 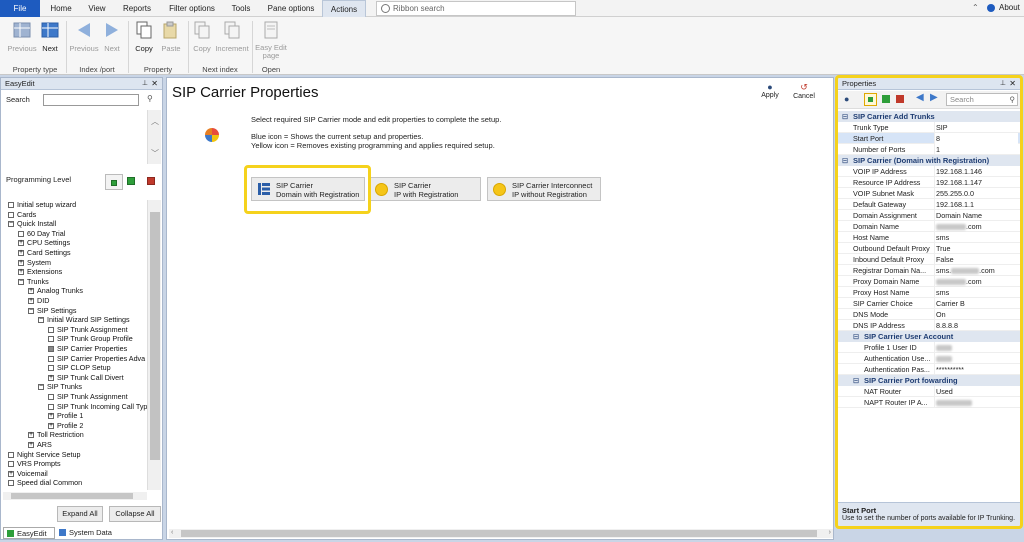 What do you see at coordinates (804, 91) in the screenshot?
I see `cancel-button: ↺ Cancel` at bounding box center [804, 91].